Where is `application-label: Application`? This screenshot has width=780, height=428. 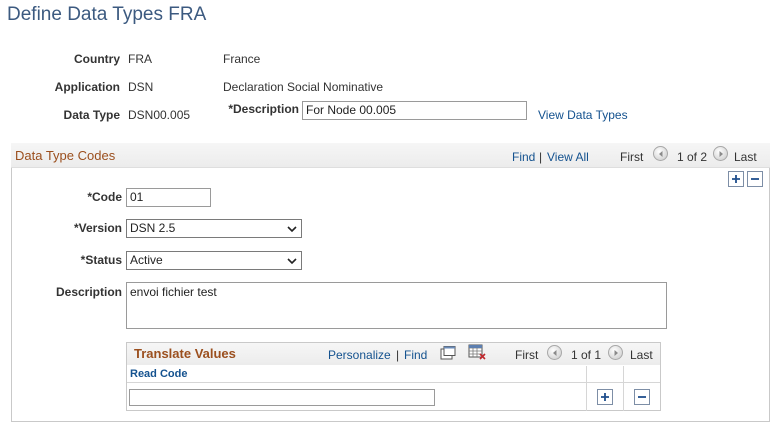
application-label: Application is located at coordinates (87, 87).